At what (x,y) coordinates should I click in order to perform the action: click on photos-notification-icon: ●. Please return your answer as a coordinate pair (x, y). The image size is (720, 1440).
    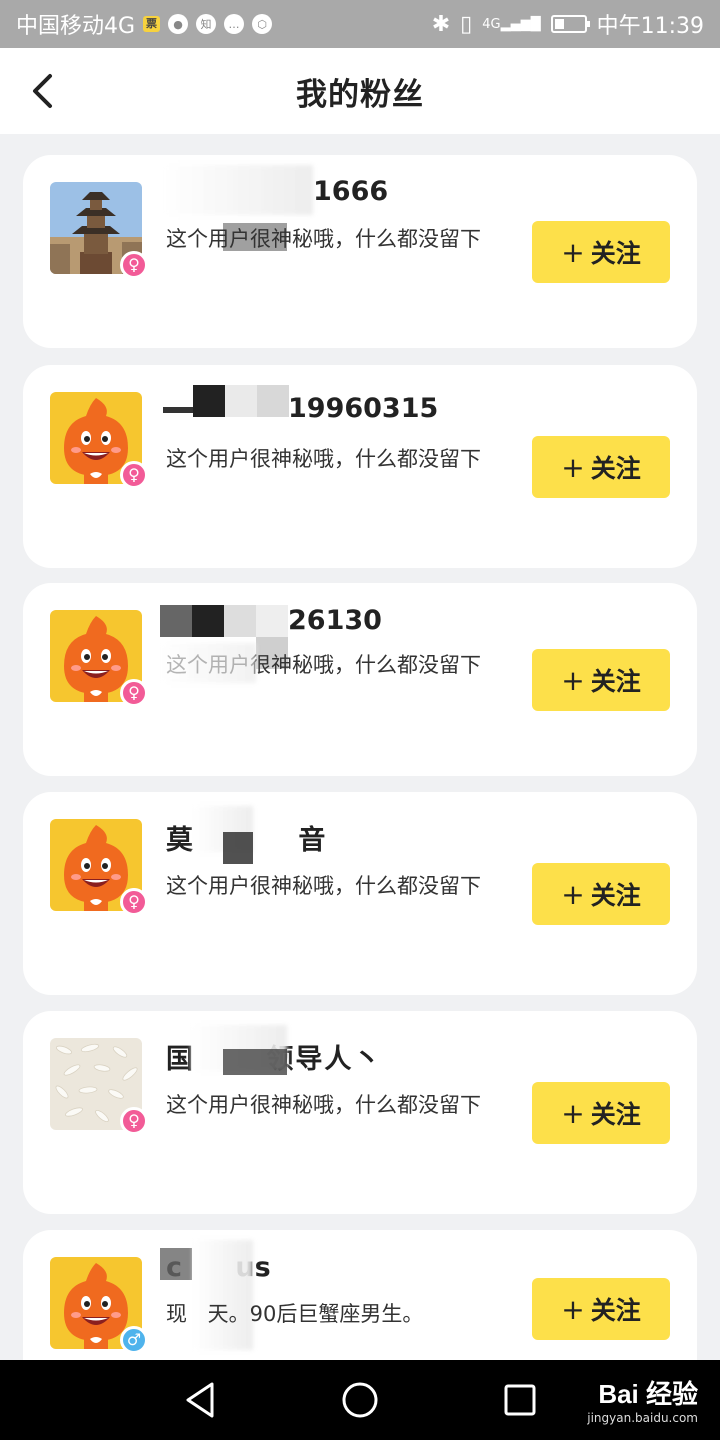
    Looking at the image, I should click on (178, 24).